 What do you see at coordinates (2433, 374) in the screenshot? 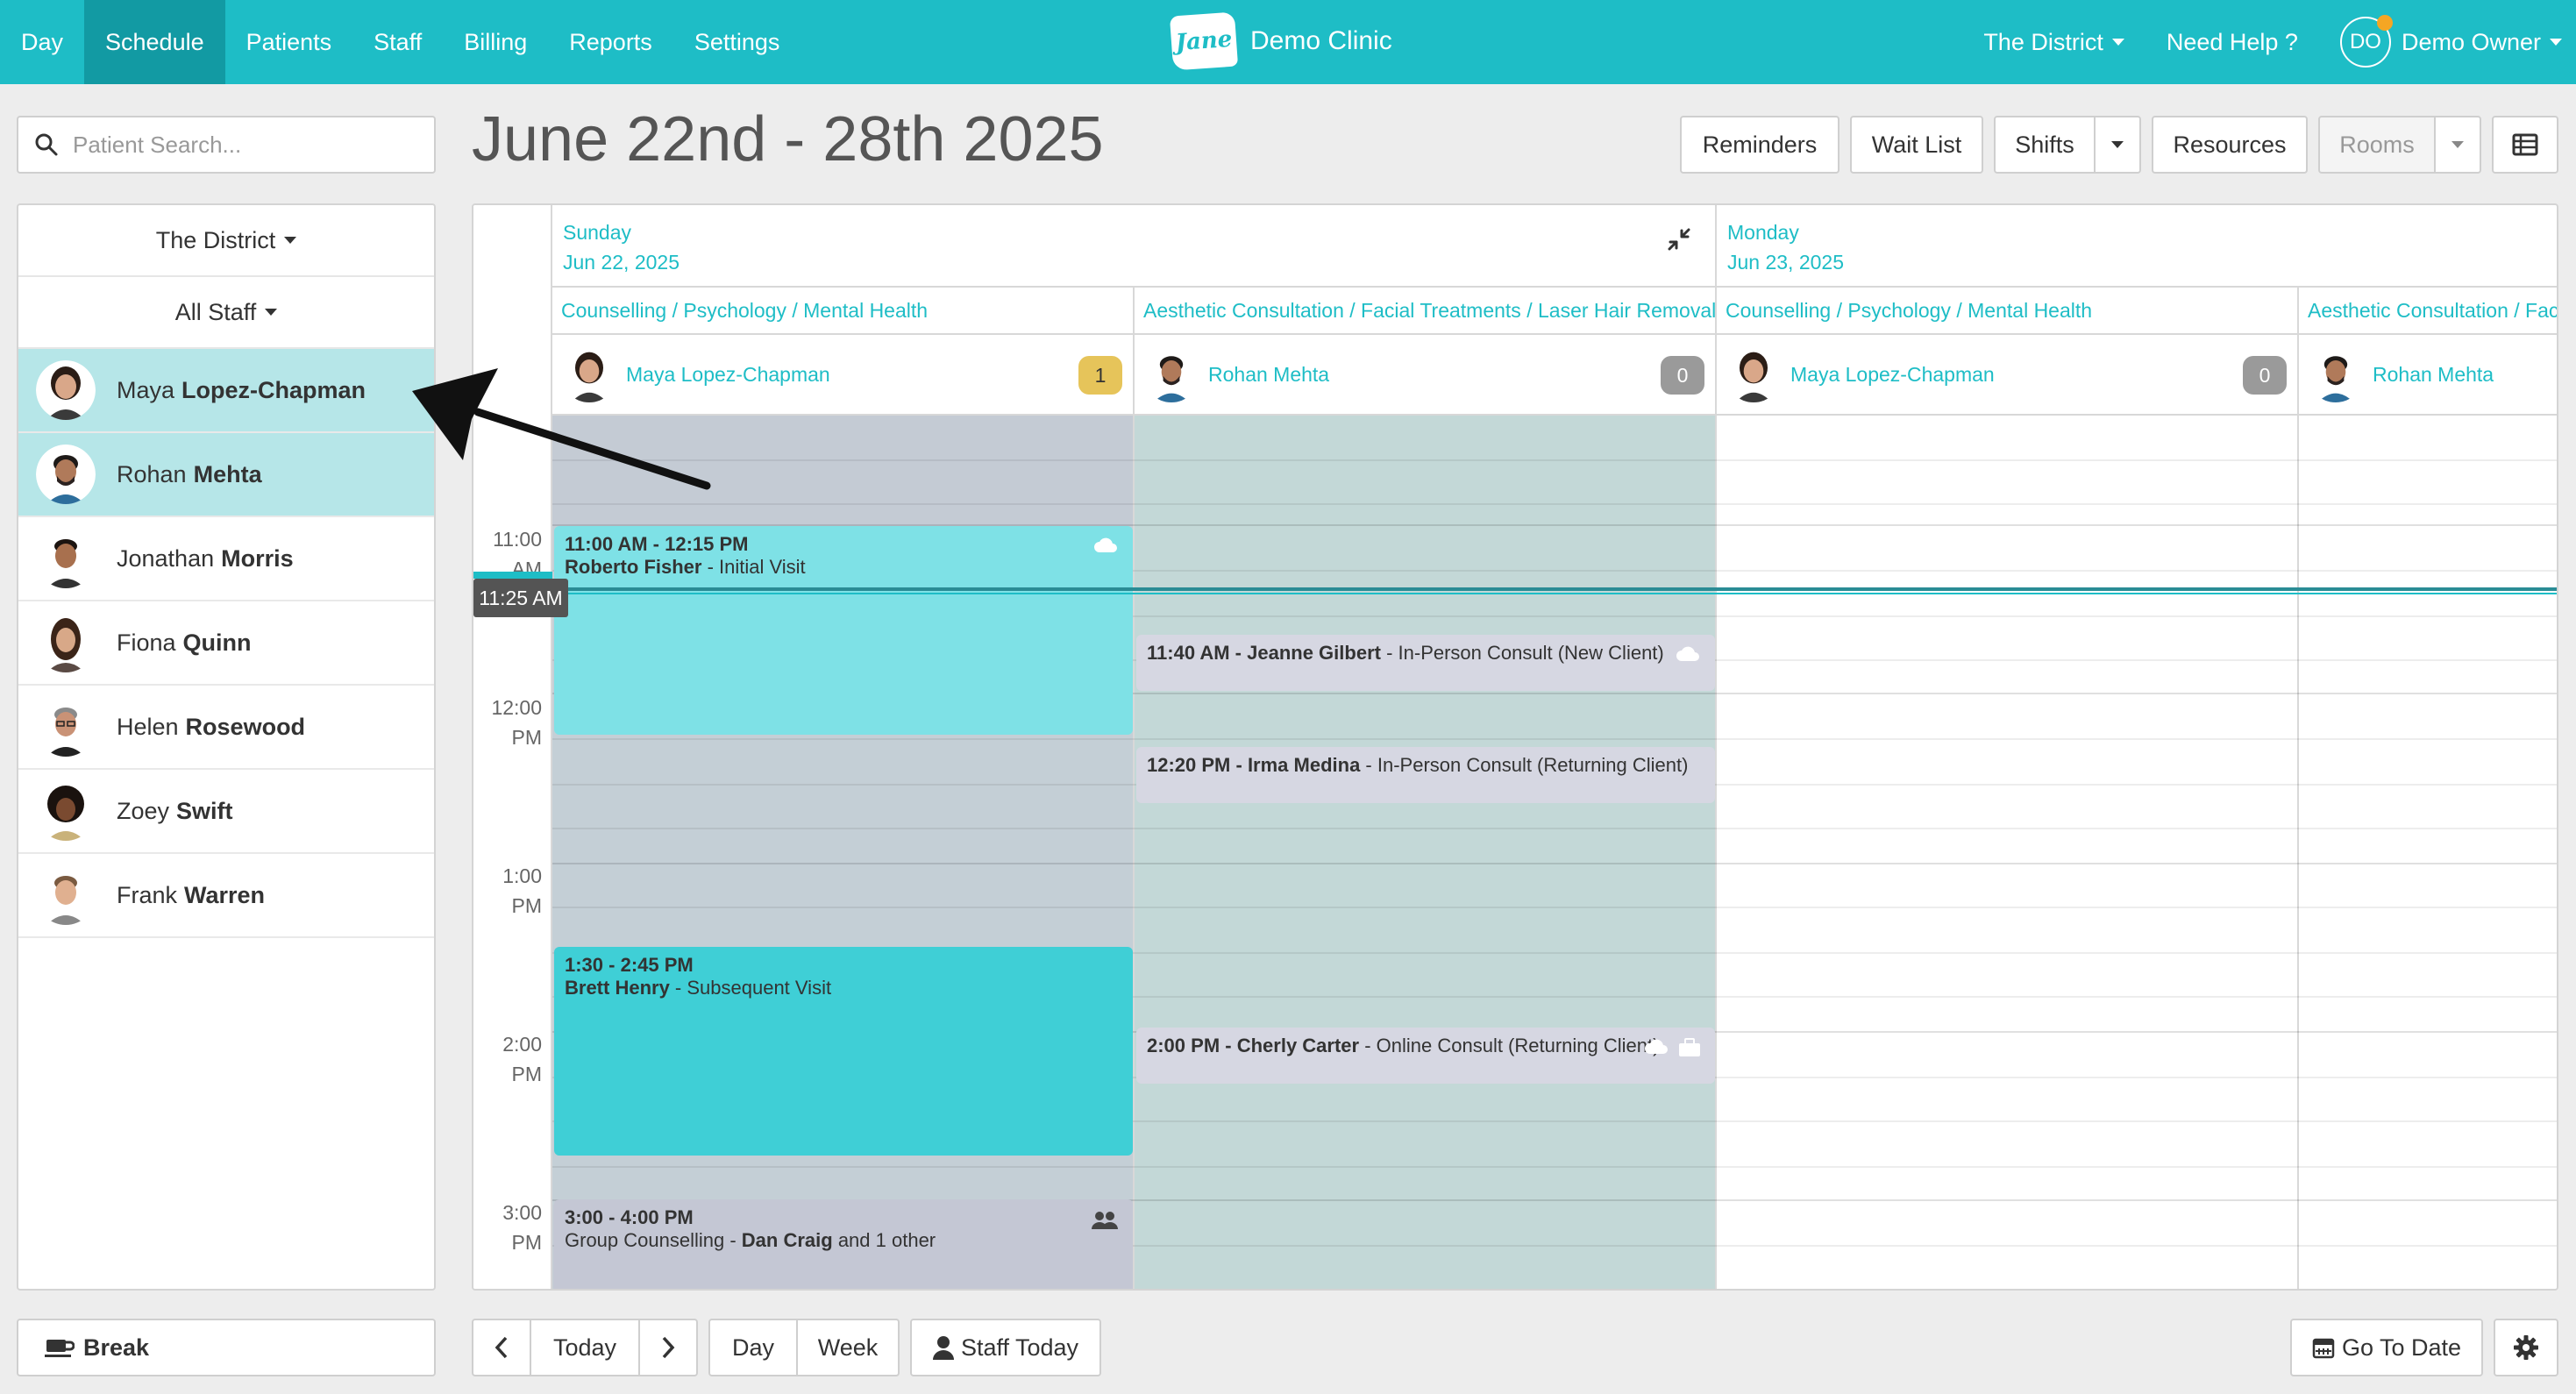
I see `provider-name: Rohan Mehta` at bounding box center [2433, 374].